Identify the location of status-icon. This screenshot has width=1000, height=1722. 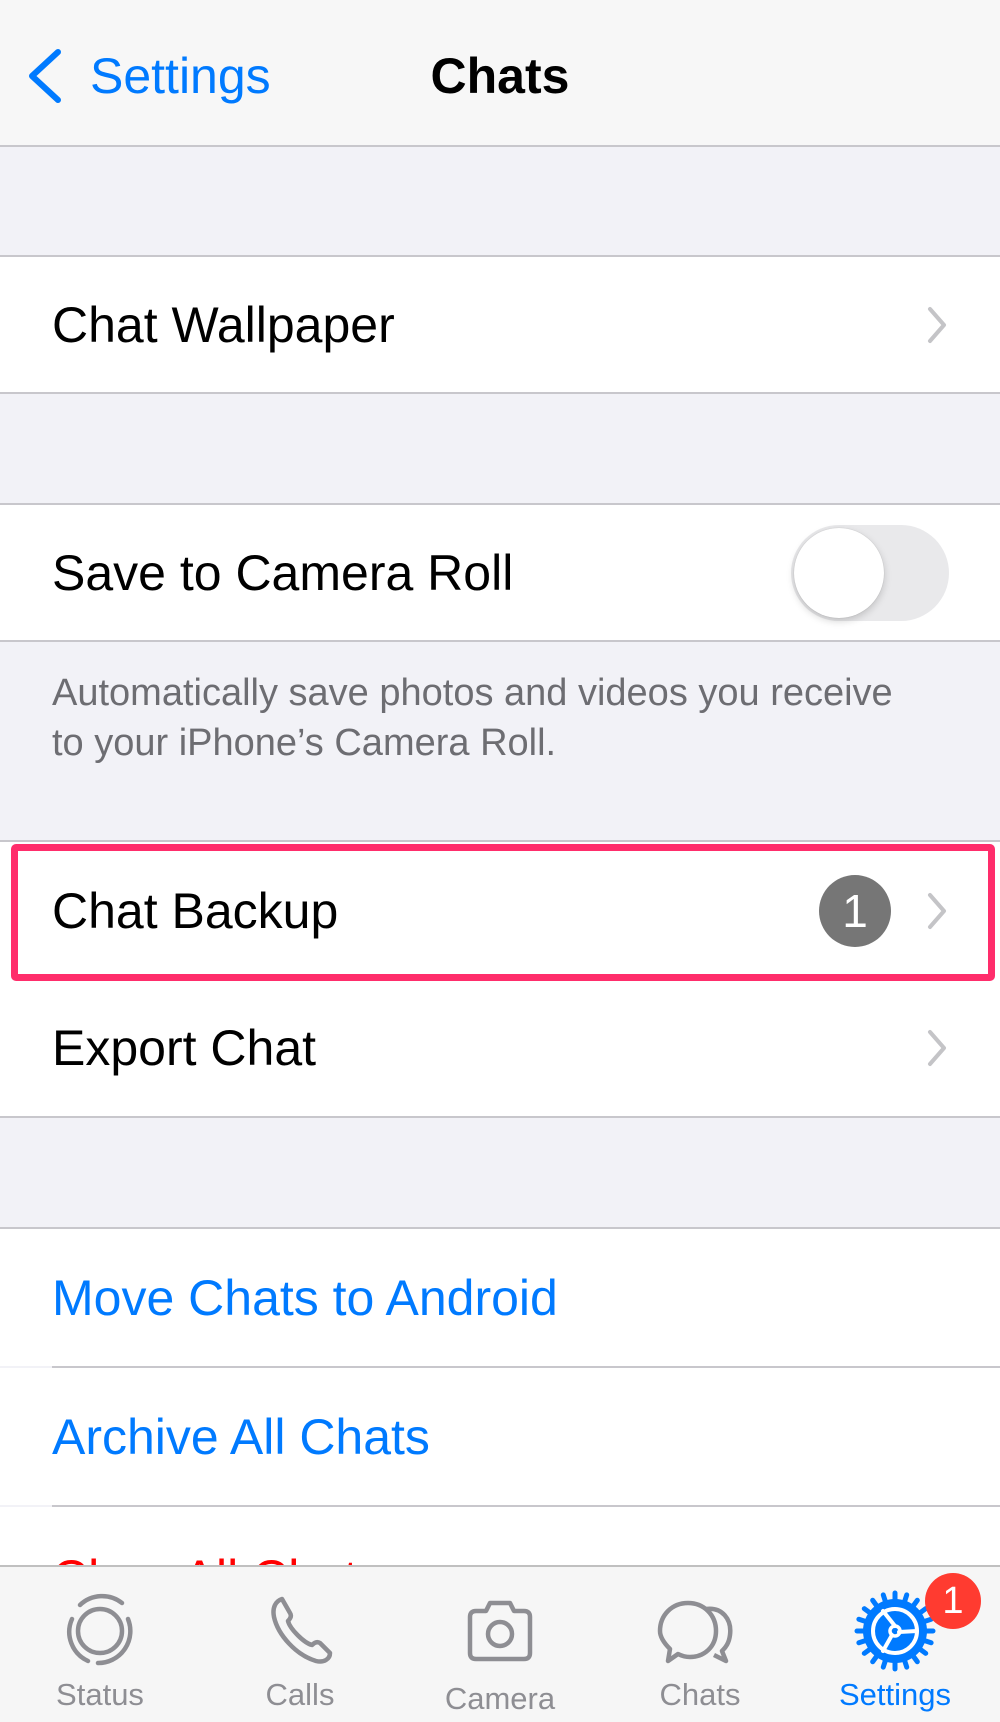
(100, 1629).